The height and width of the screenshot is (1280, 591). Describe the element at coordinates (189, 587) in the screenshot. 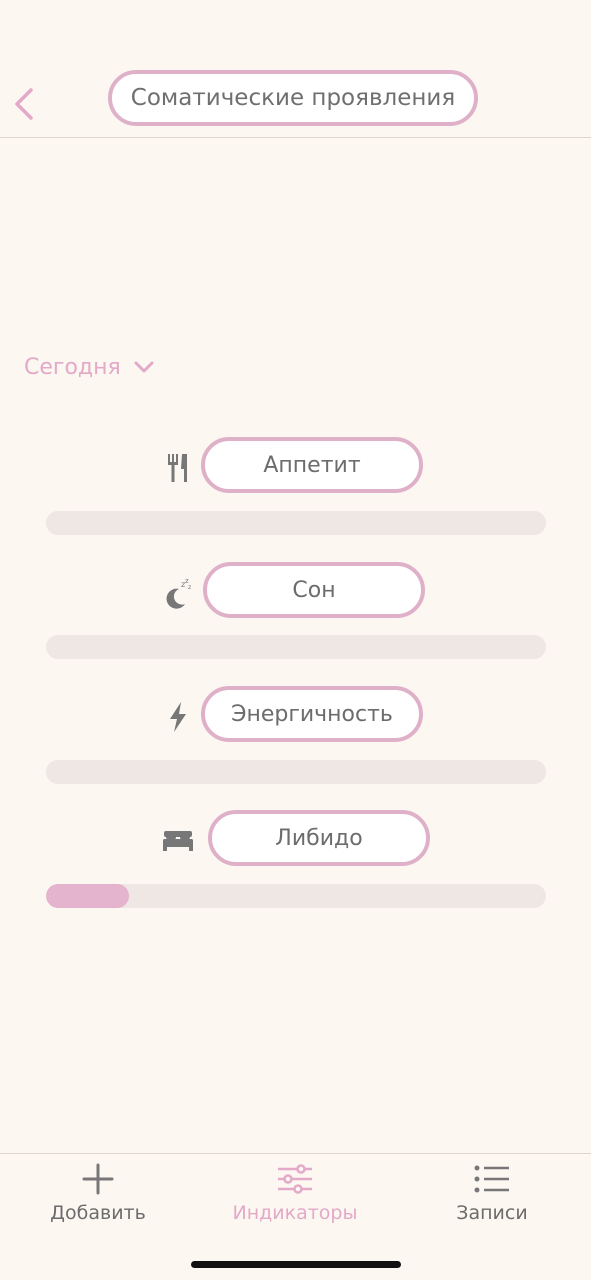

I see `svg-text: z` at that location.